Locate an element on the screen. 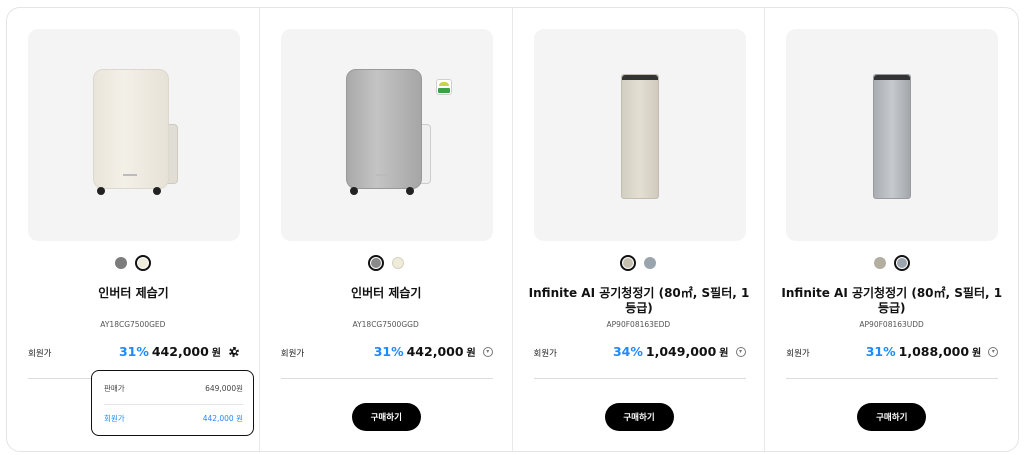  sale-price: 649,000원 is located at coordinates (224, 388).